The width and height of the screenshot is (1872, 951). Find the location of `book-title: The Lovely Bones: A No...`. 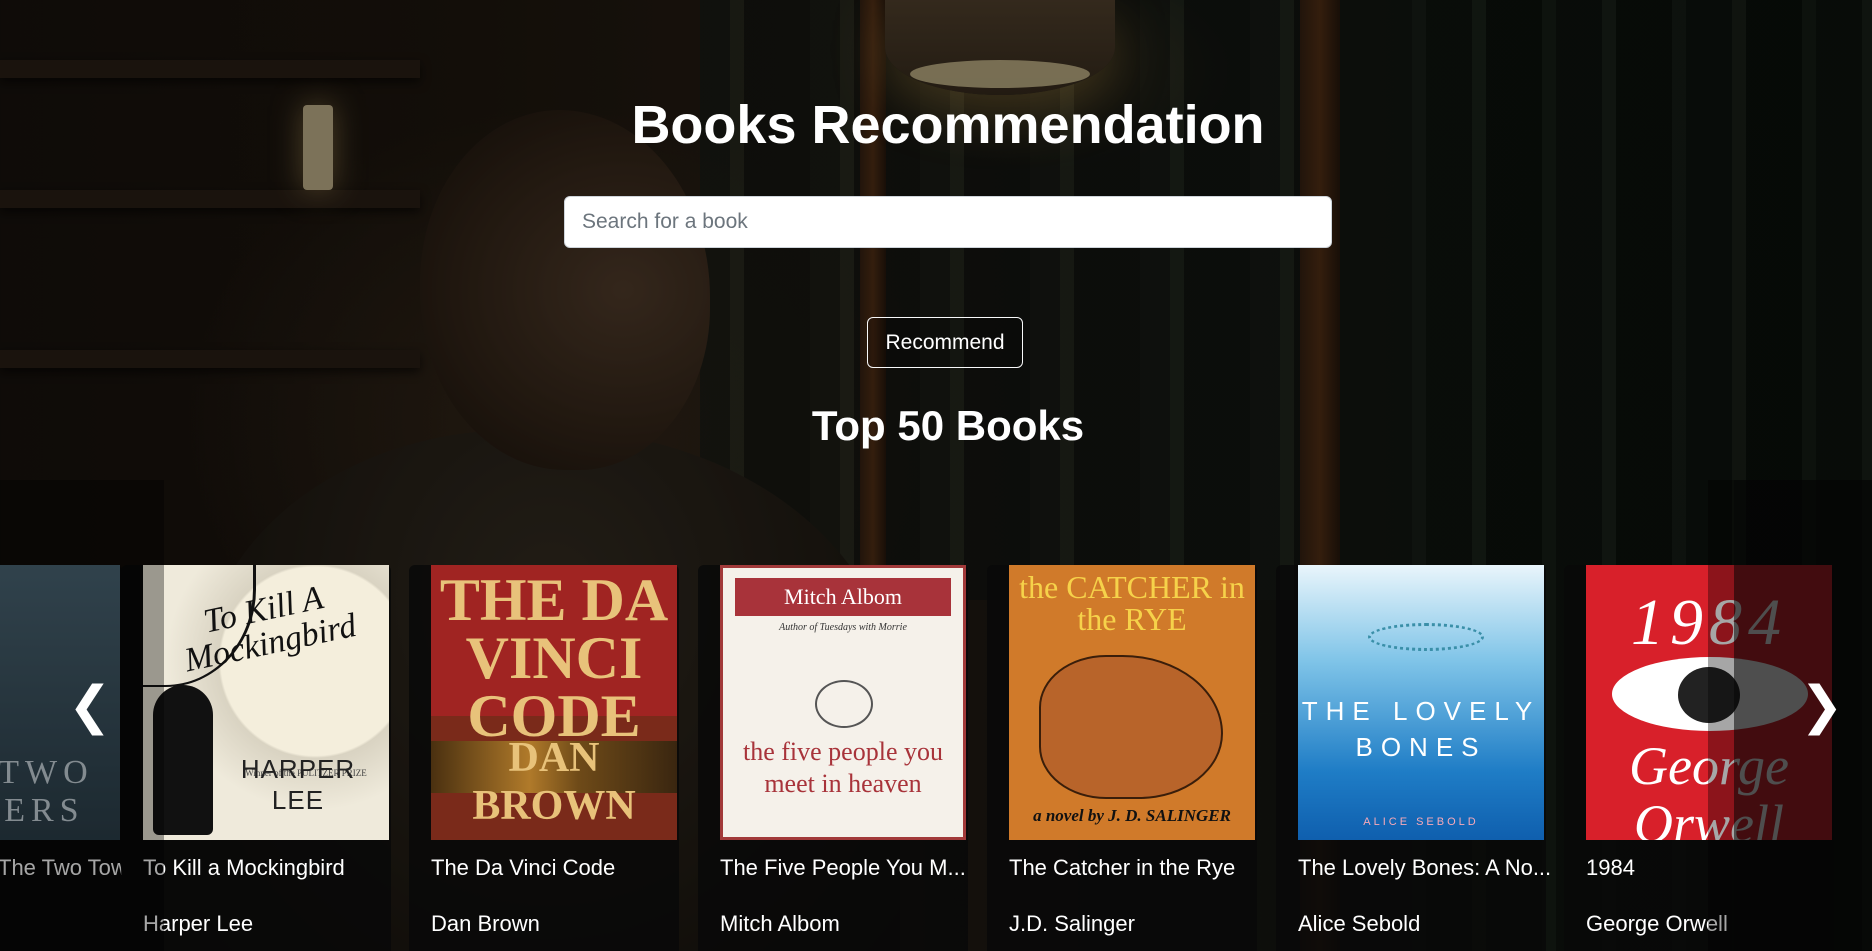

book-title: The Lovely Bones: A No... is located at coordinates (1425, 867).